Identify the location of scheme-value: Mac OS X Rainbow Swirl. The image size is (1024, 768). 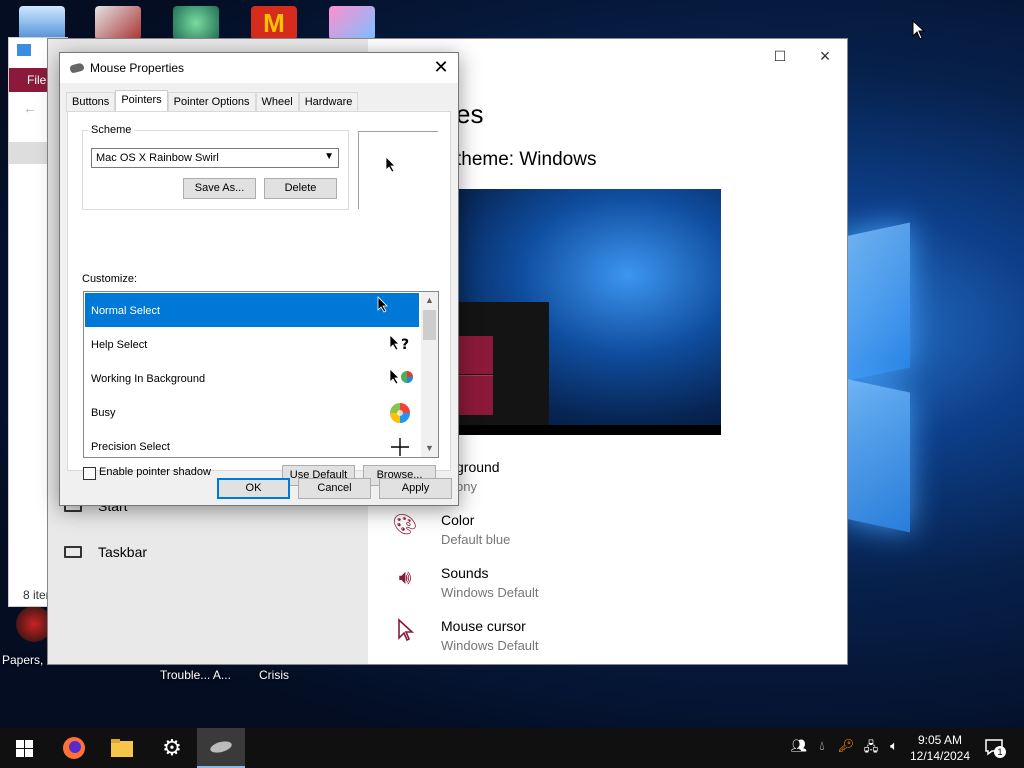
(157, 158).